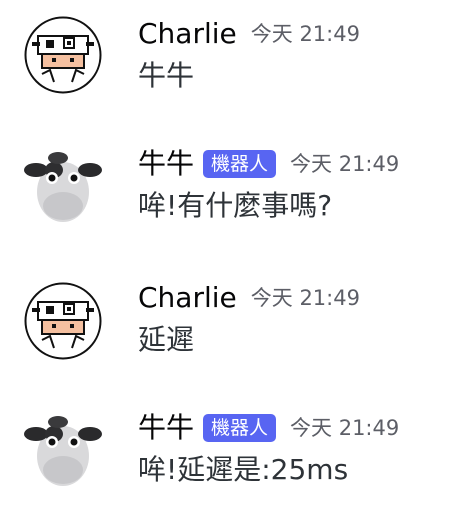 This screenshot has height=527, width=467. Describe the element at coordinates (166, 339) in the screenshot. I see `message-content: 延遲` at that location.